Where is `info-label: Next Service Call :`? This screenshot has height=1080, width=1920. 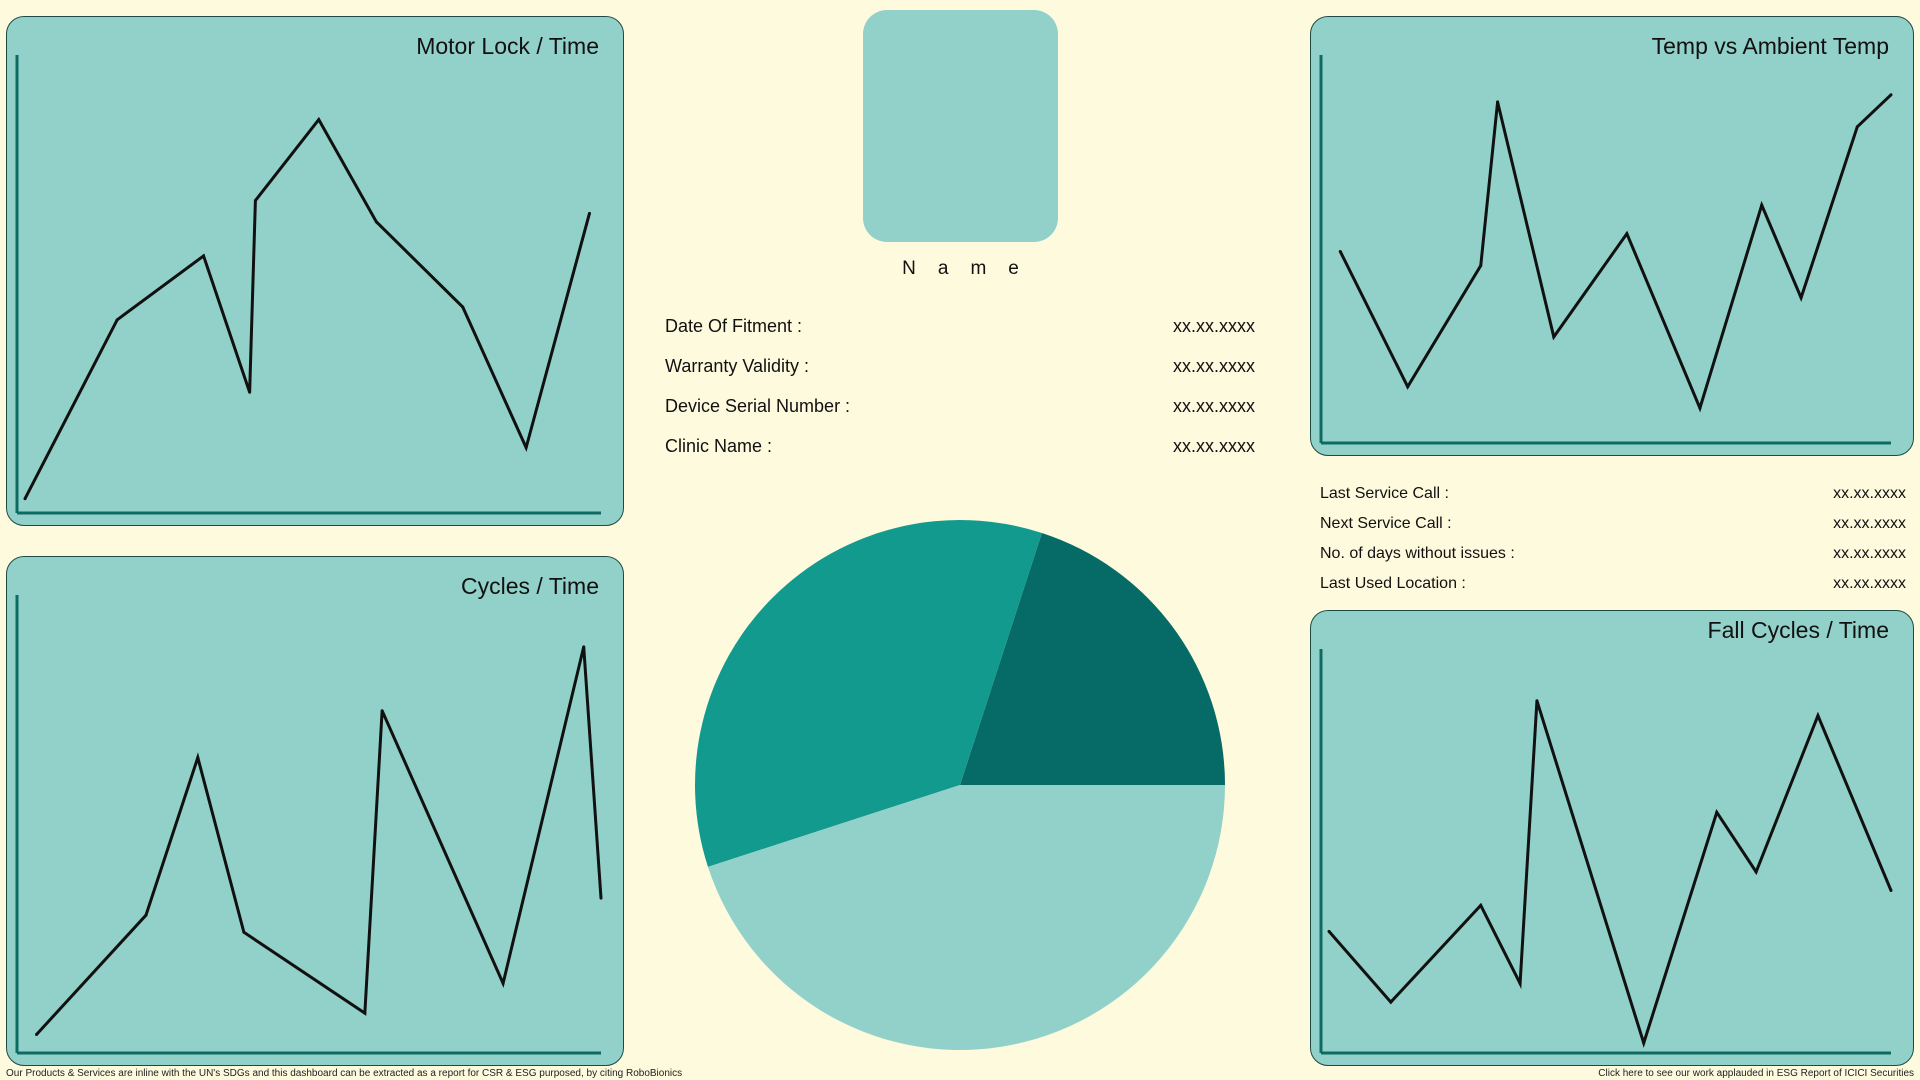
info-label: Next Service Call : is located at coordinates (1386, 523).